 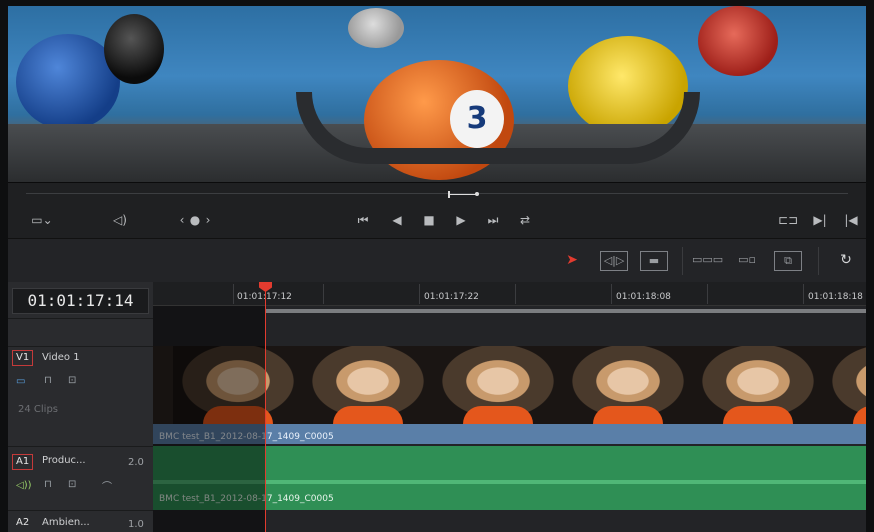 What do you see at coordinates (614, 261) in the screenshot?
I see `trim-tool-icon: ◁|▷` at bounding box center [614, 261].